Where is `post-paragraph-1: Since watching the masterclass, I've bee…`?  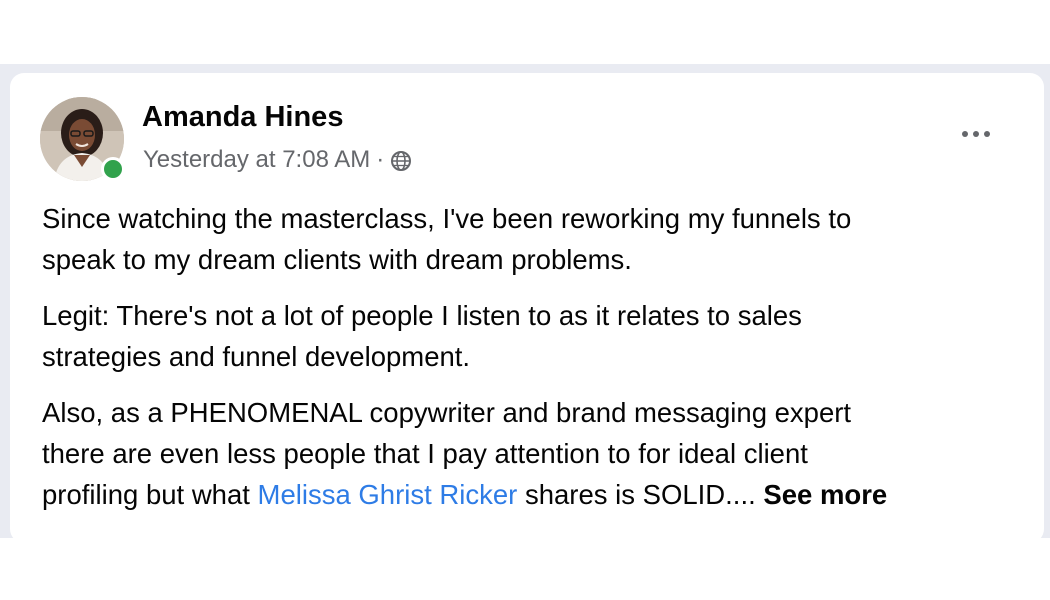 post-paragraph-1: Since watching the masterclass, I've bee… is located at coordinates (537, 239).